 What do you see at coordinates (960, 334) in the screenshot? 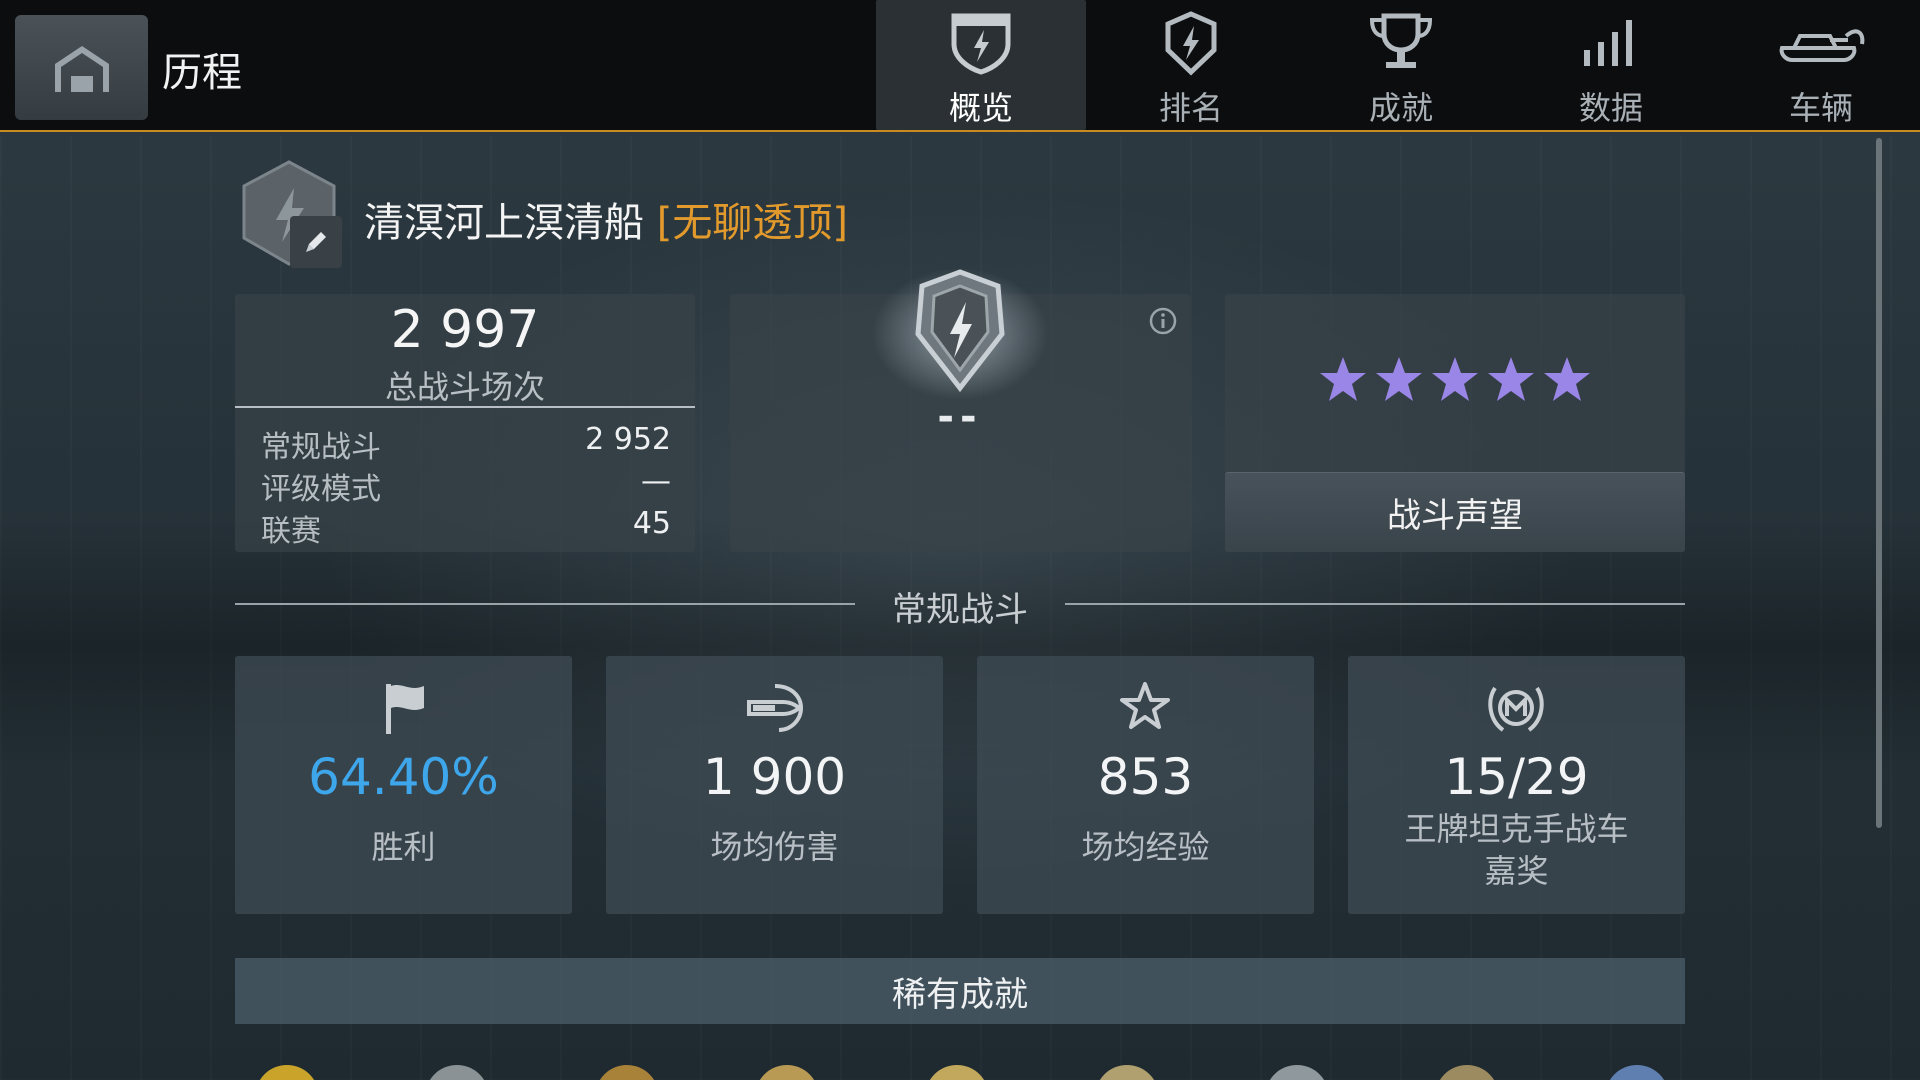
I see `rank-shield-icon` at bounding box center [960, 334].